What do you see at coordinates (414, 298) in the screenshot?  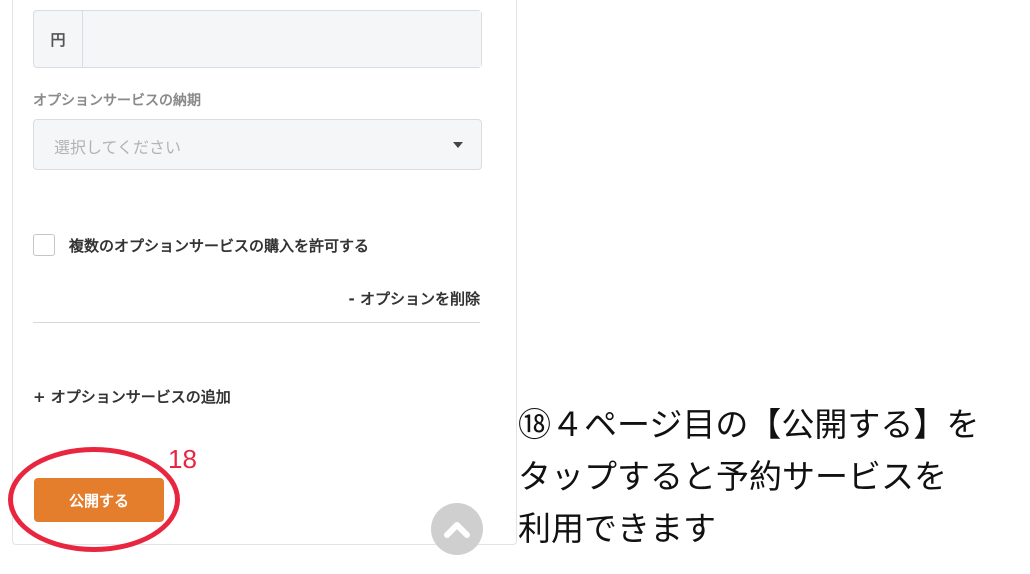 I see `remove-option-link: - オプションを削除` at bounding box center [414, 298].